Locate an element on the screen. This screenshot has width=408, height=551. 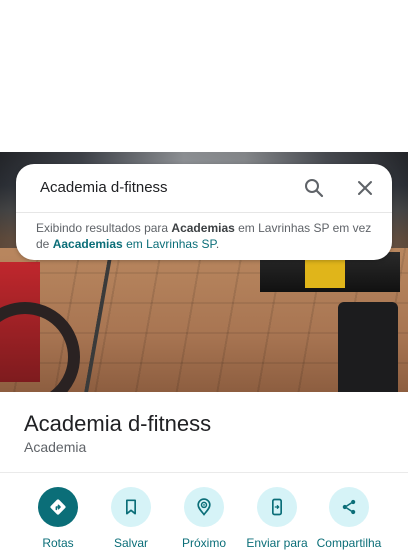
send-to-phone-icon is located at coordinates (277, 507).